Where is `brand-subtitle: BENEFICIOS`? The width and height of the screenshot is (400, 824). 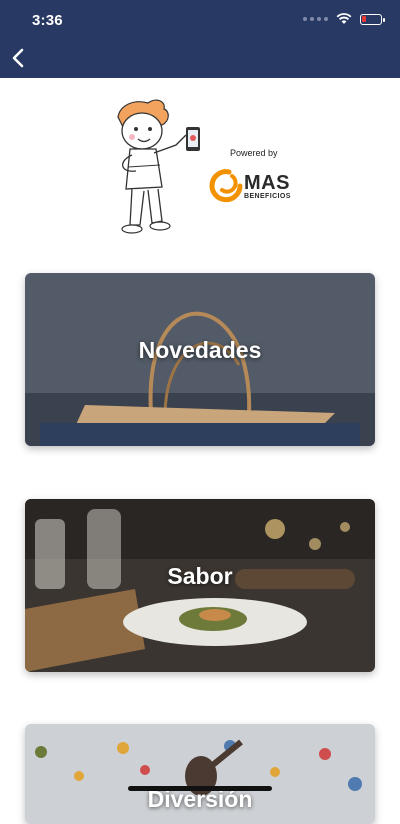
brand-subtitle: BENEFICIOS is located at coordinates (267, 196).